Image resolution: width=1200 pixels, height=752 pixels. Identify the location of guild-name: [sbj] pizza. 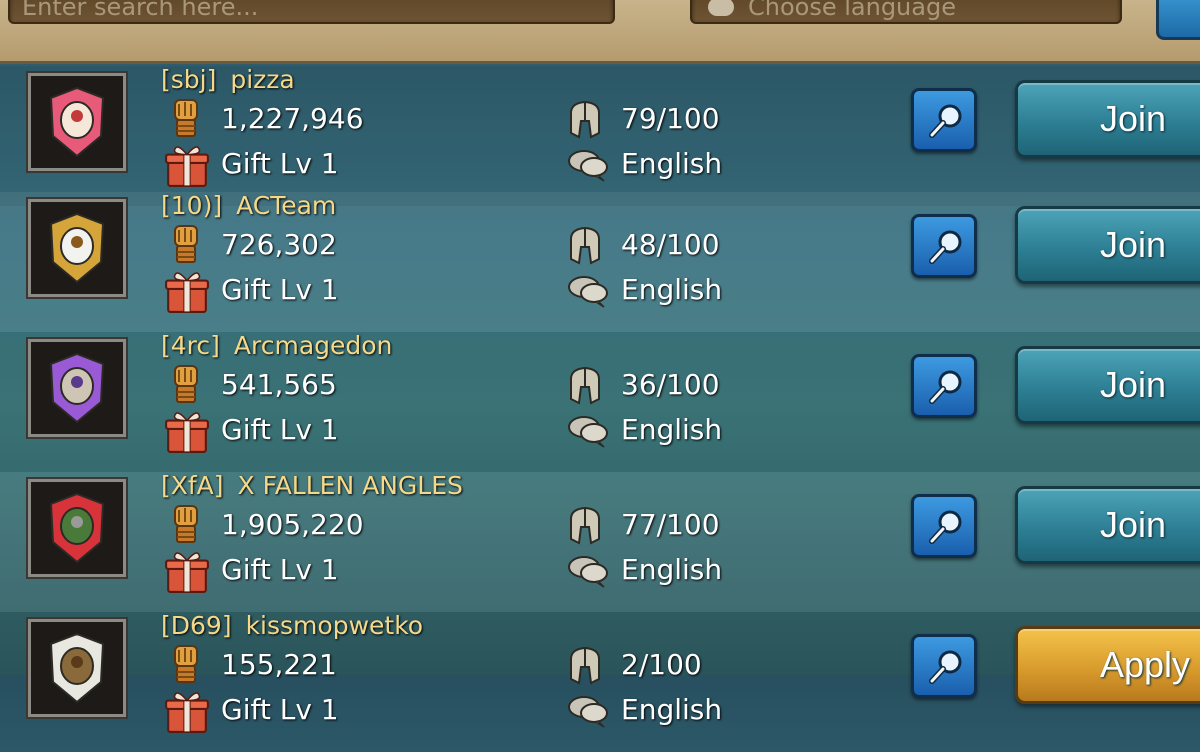
(228, 79).